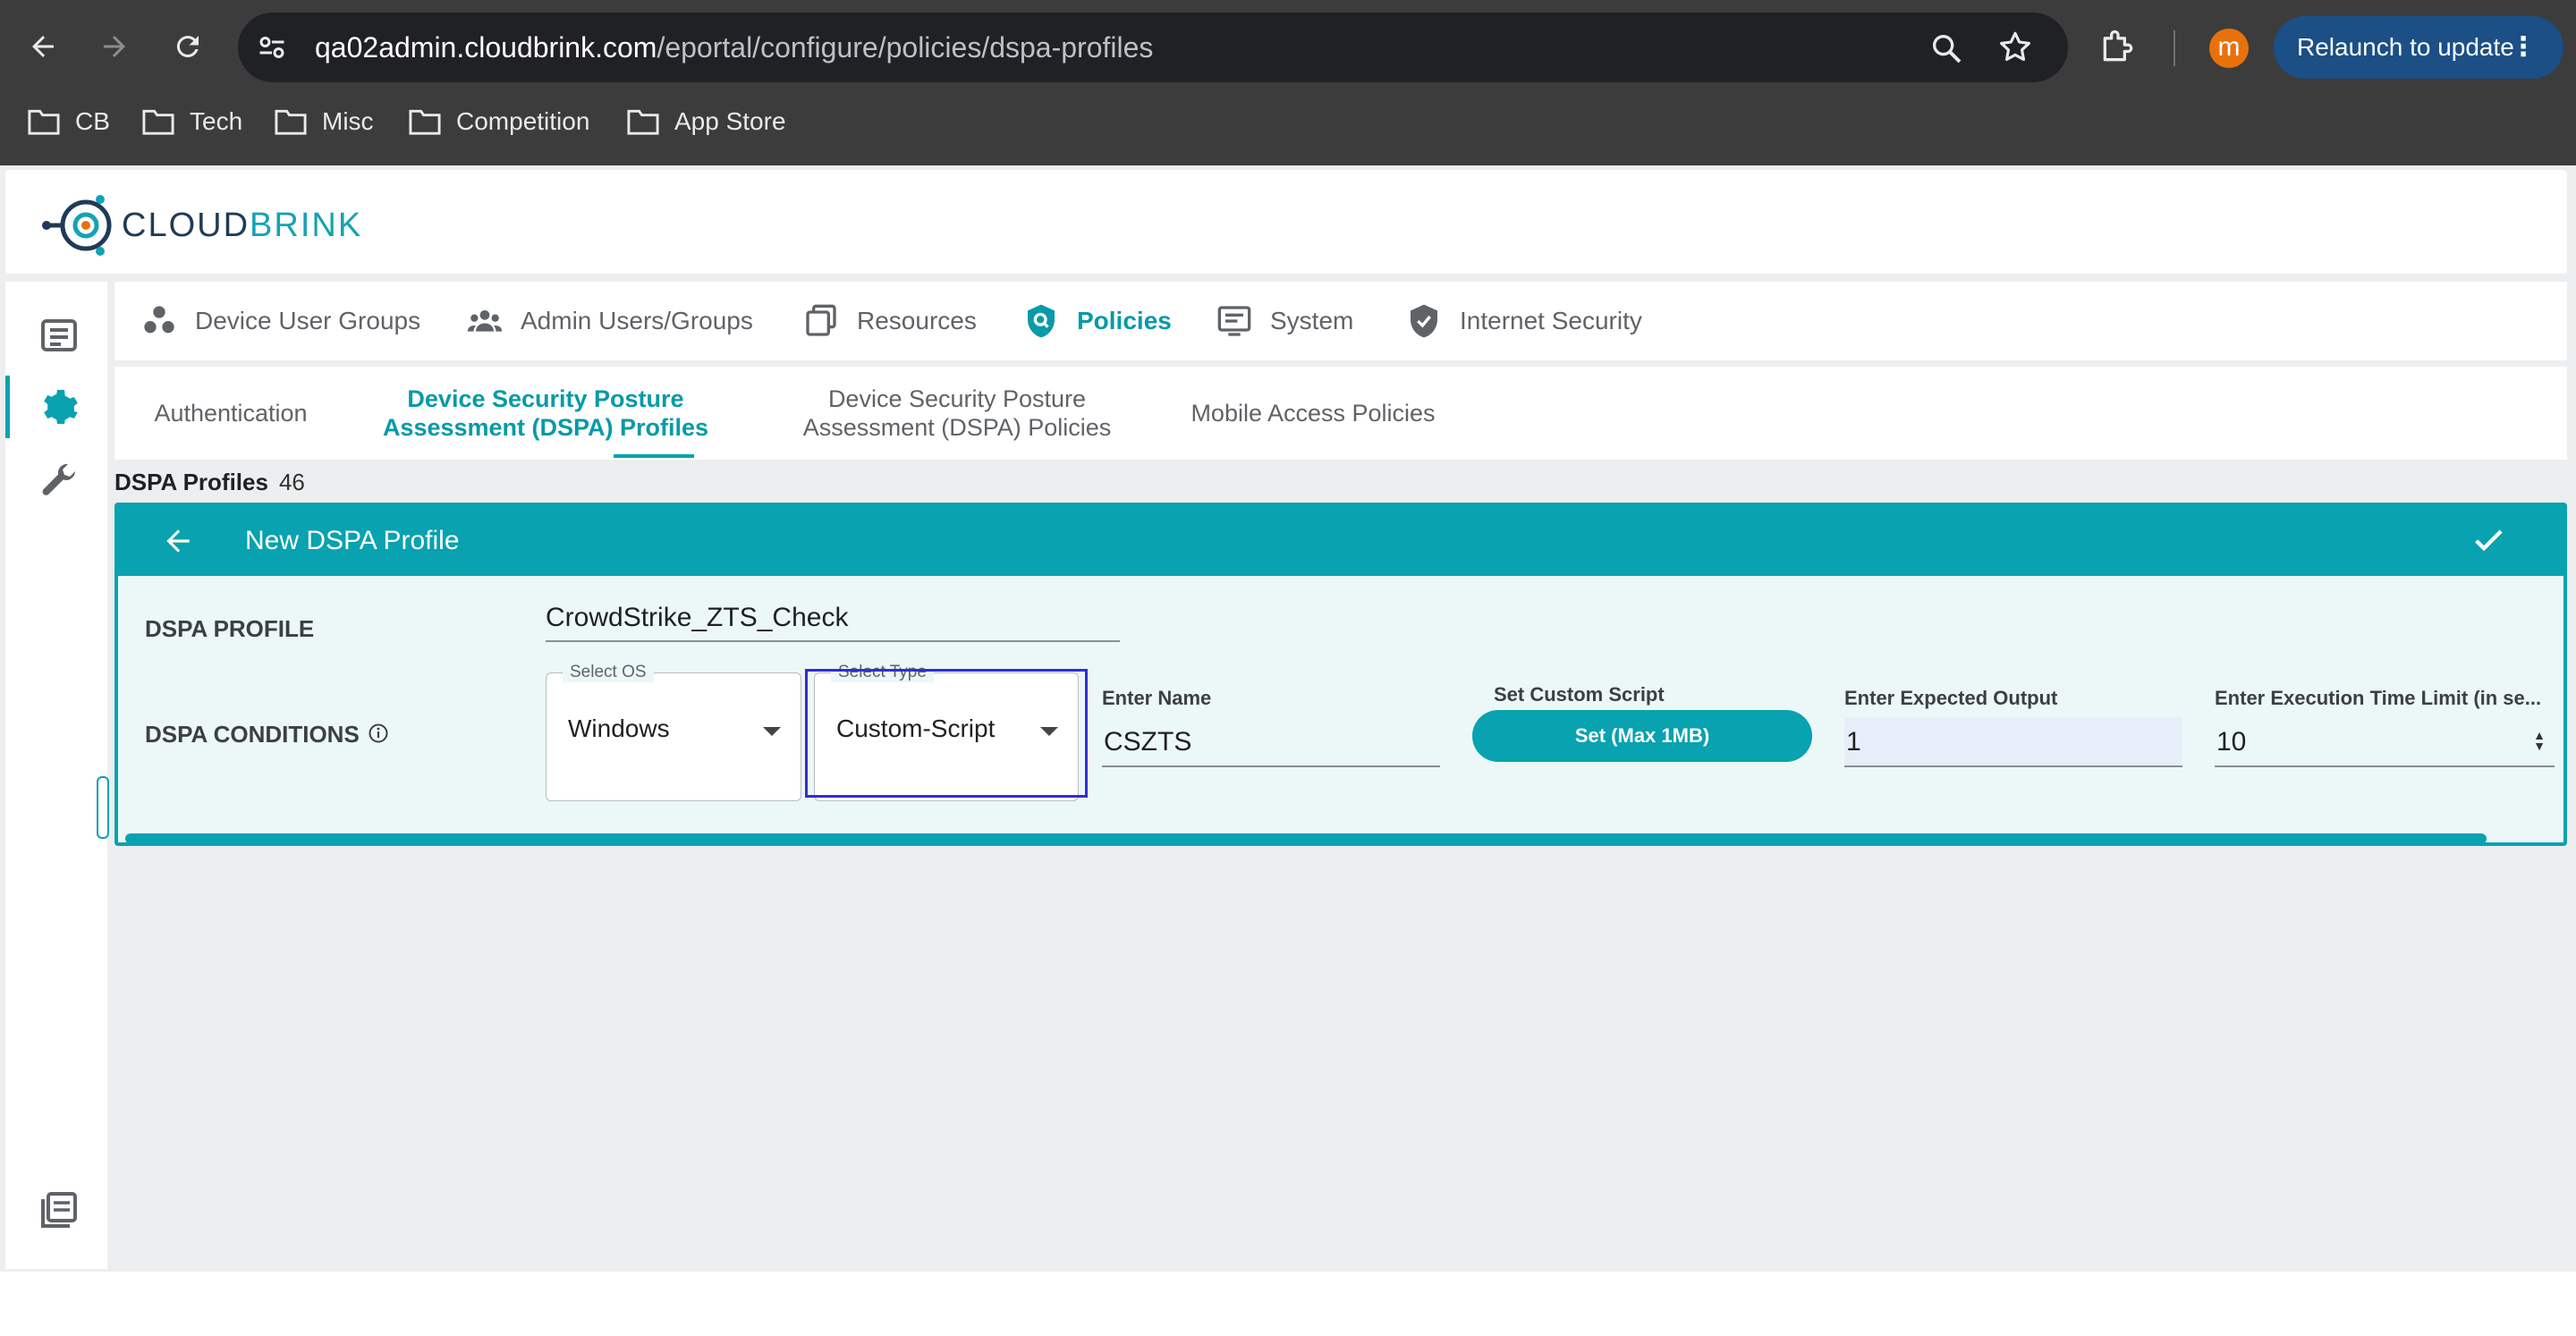 This screenshot has height=1336, width=2576. What do you see at coordinates (2523, 48) in the screenshot?
I see `more-menu-icon: ⋮` at bounding box center [2523, 48].